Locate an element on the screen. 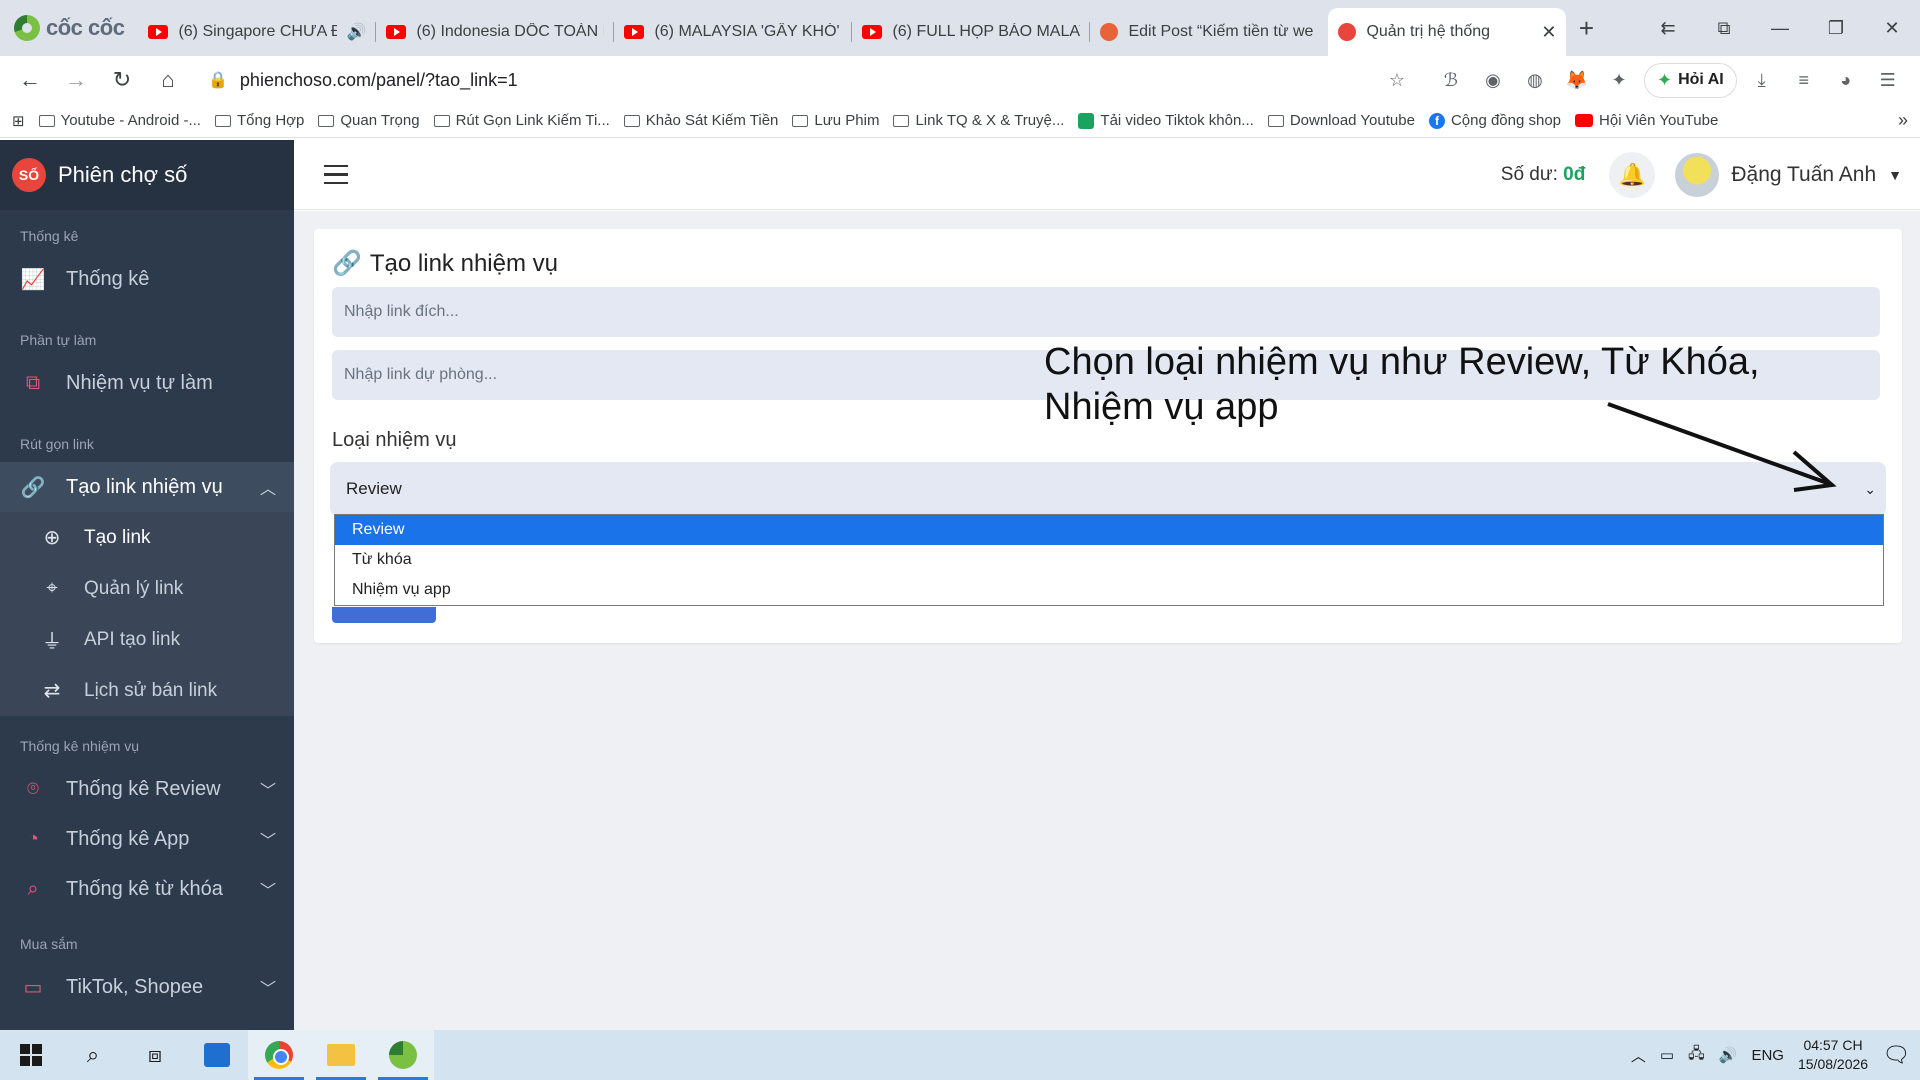 The image size is (1920, 1080). option-tu-khoa: Từ khóa is located at coordinates (1109, 560).